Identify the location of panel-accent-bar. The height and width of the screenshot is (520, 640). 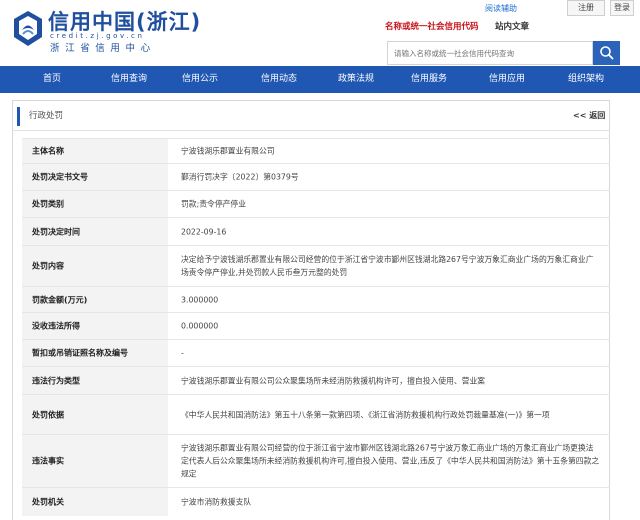
(18, 116).